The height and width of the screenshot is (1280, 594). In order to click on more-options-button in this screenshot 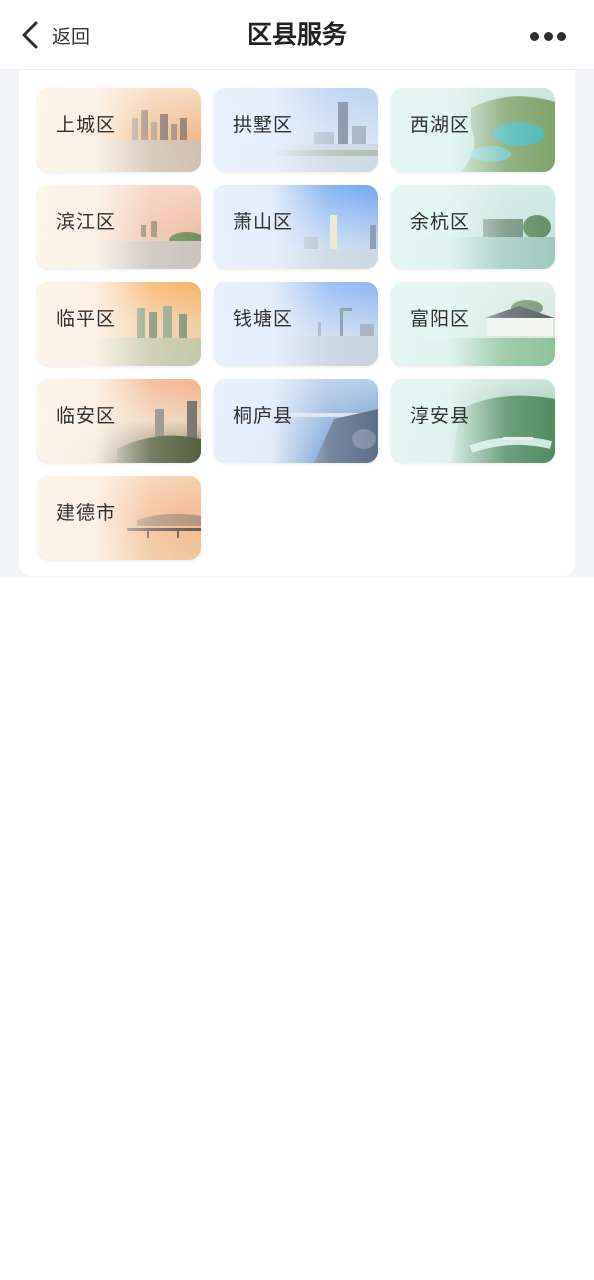, I will do `click(548, 36)`.